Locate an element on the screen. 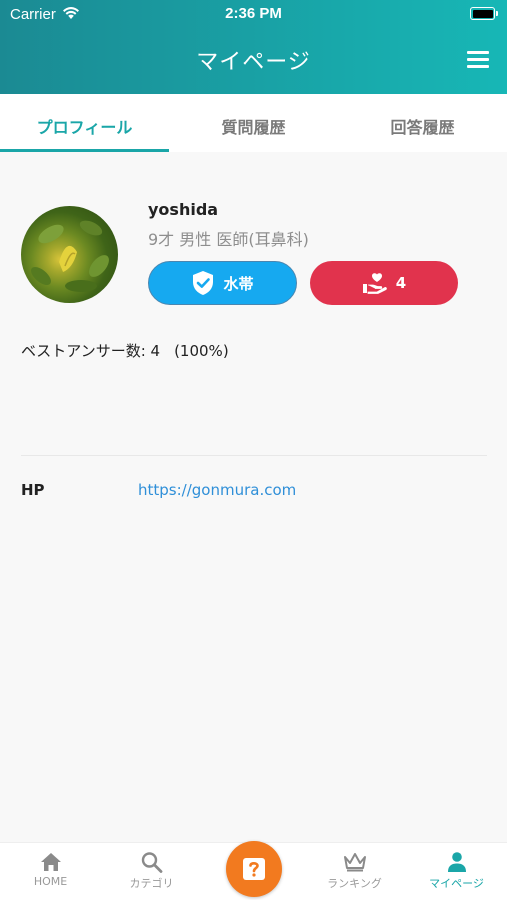 This screenshot has width=507, height=900. search-icon is located at coordinates (151, 862).